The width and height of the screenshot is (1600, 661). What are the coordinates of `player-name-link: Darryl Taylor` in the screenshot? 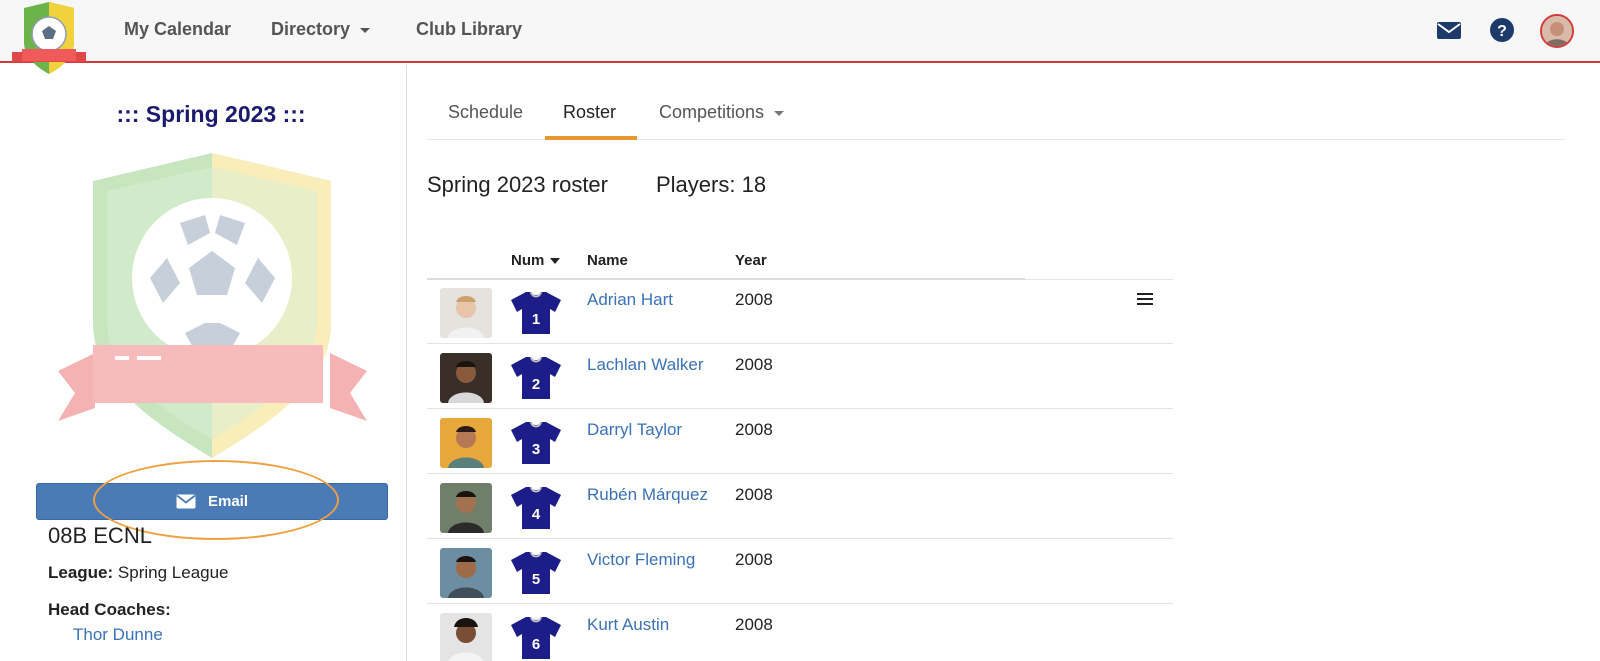 It's located at (634, 430).